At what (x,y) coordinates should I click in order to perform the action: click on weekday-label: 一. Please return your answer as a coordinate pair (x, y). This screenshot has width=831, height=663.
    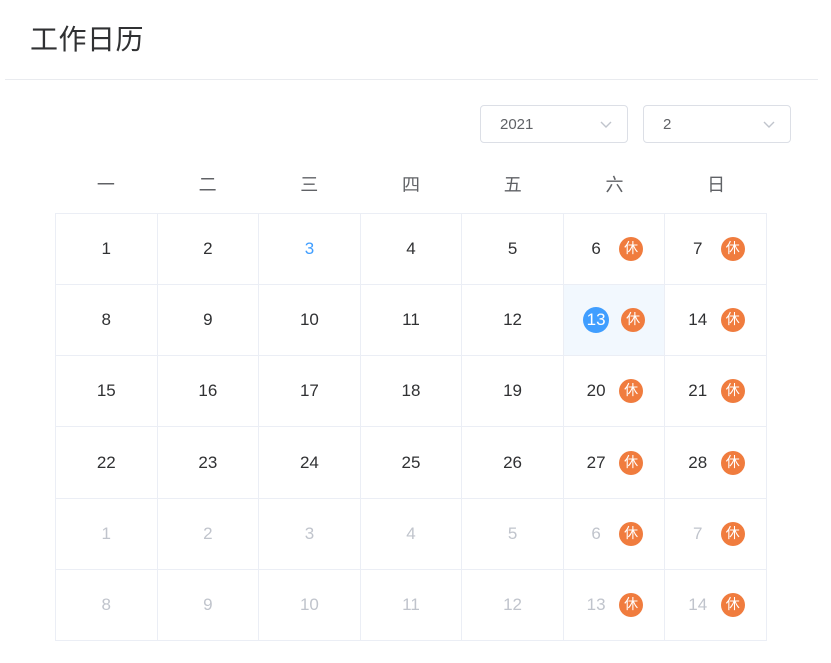
    Looking at the image, I should click on (105, 185).